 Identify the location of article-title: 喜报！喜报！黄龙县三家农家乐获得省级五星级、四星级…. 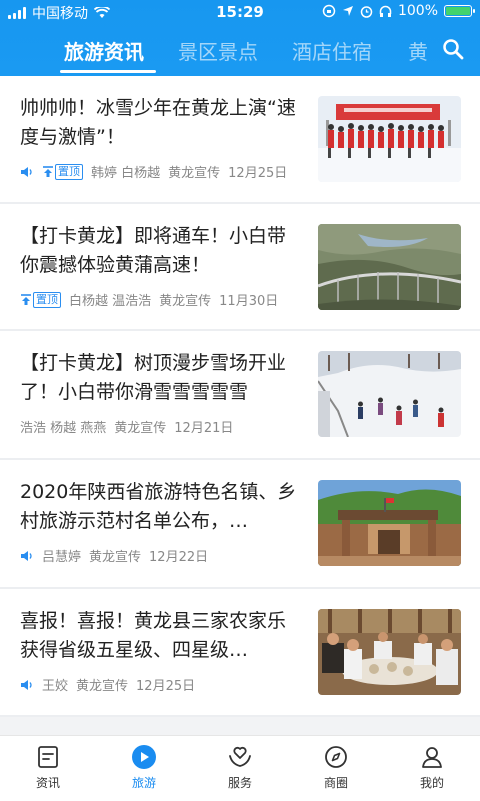
(153, 635).